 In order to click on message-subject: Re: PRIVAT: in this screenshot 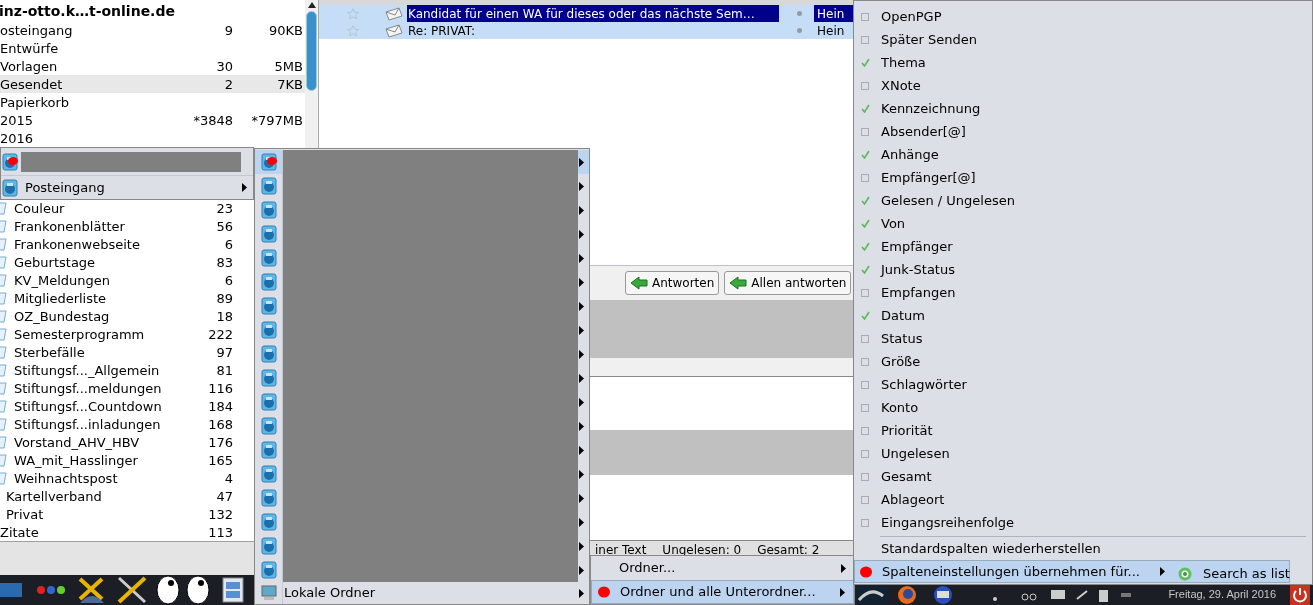, I will do `click(593, 30)`.